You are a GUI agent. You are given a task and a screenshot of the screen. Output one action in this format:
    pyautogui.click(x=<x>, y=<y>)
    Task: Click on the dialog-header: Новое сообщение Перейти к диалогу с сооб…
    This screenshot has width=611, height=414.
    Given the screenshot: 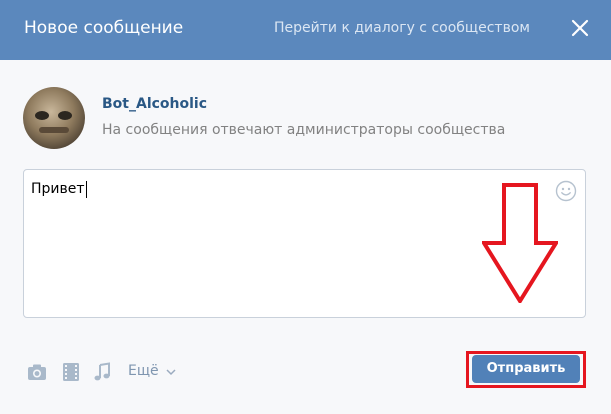 What is the action you would take?
    pyautogui.click(x=305, y=30)
    